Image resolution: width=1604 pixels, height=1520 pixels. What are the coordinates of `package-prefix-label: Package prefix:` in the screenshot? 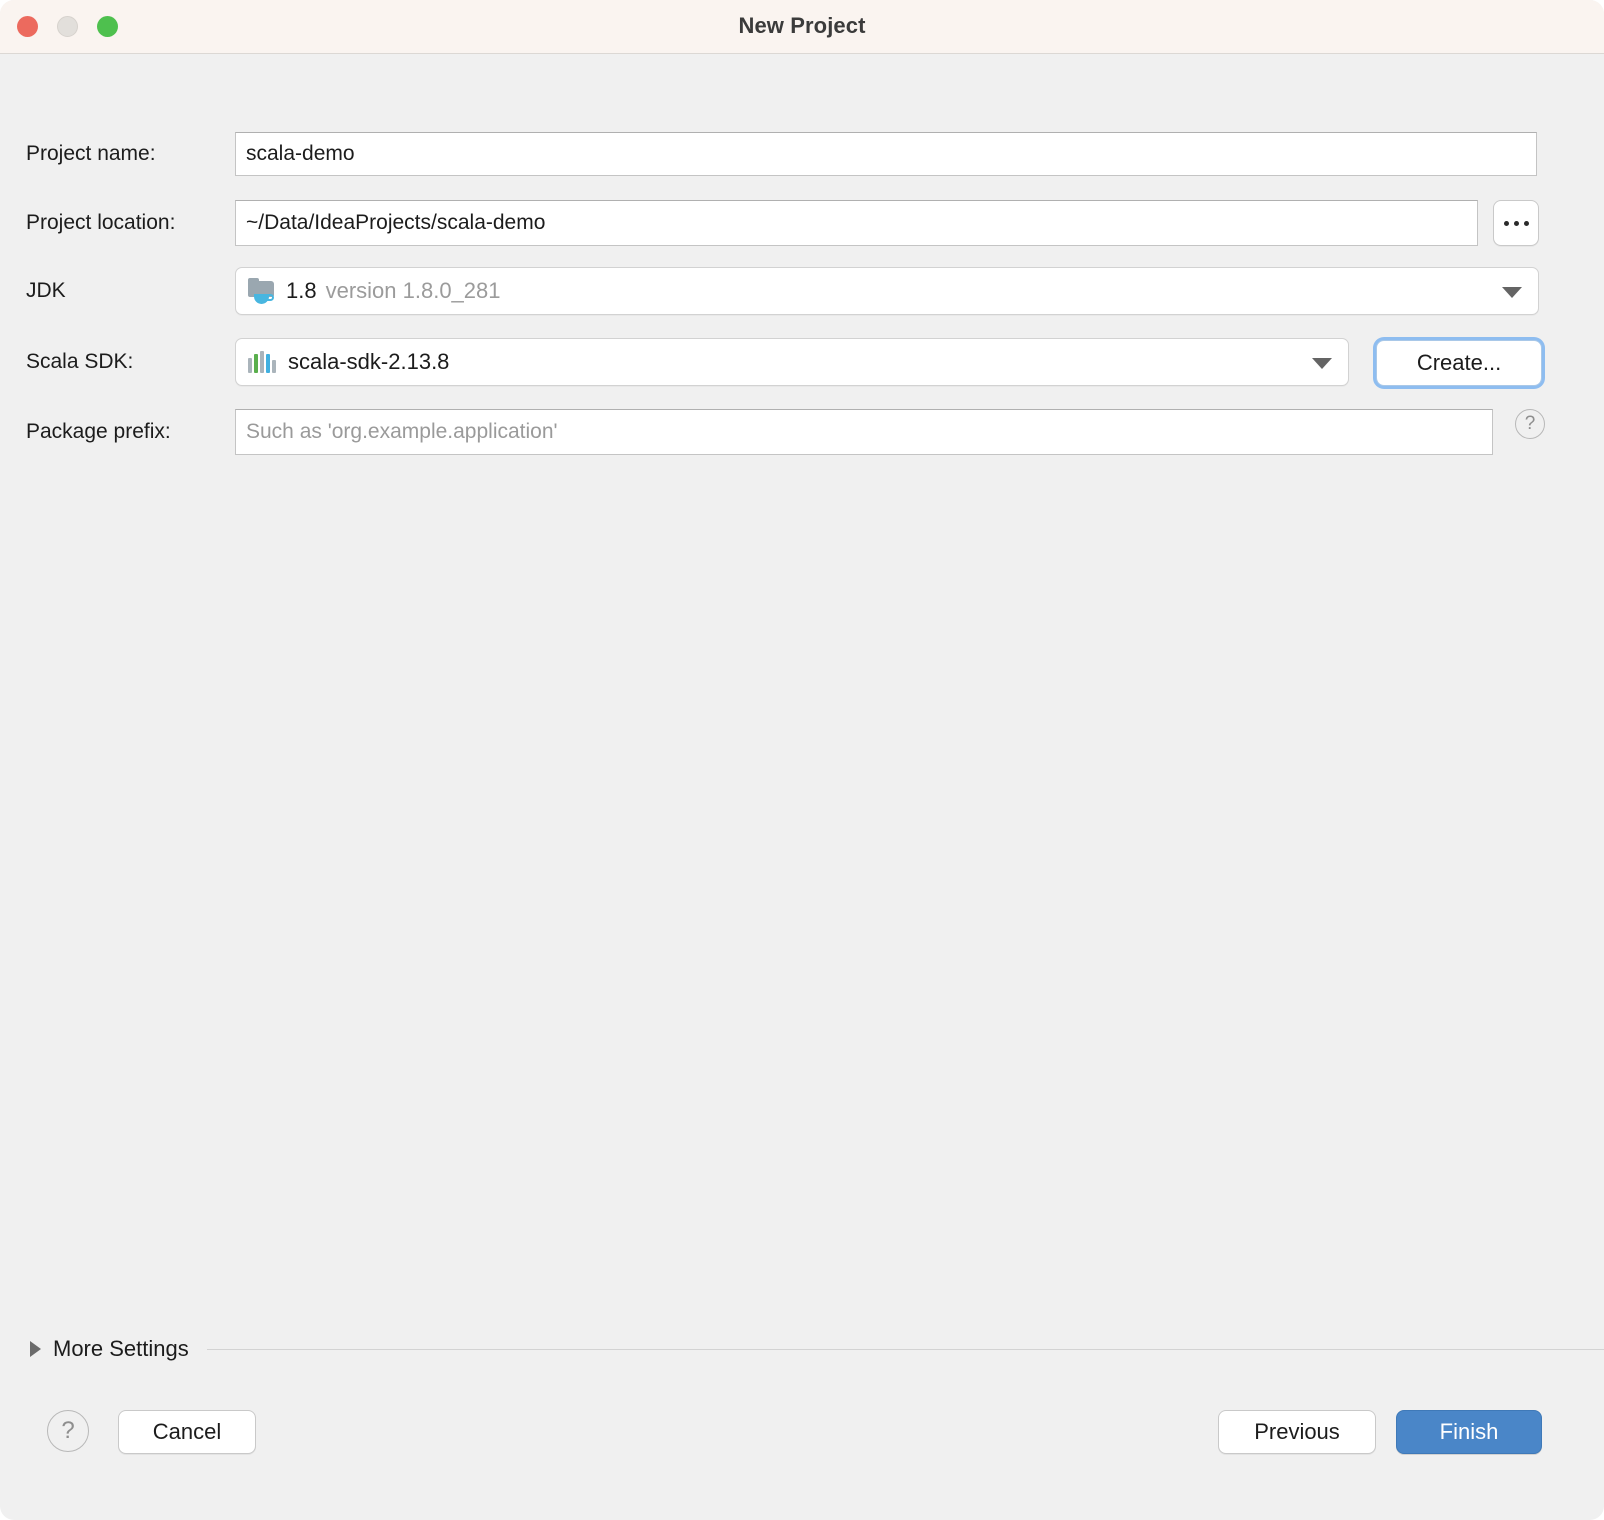 It's located at (98, 431).